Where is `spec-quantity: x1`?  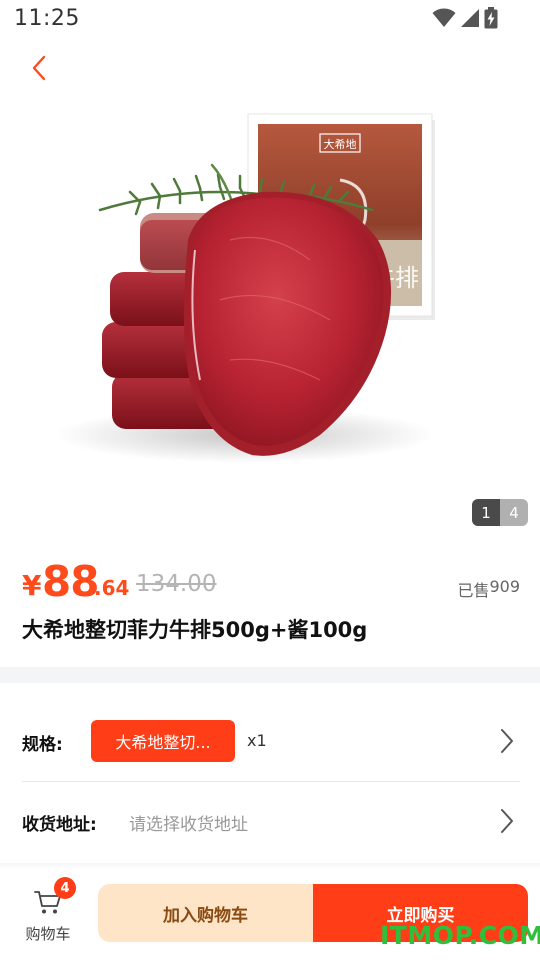
spec-quantity: x1 is located at coordinates (257, 740).